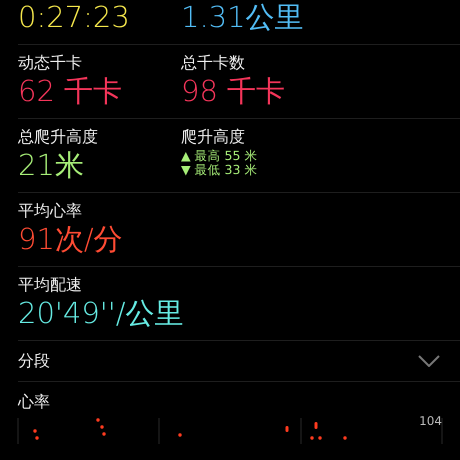 The image size is (460, 460). What do you see at coordinates (219, 156) in the screenshot?
I see `max-elevation: ▲ 最高 55 米` at bounding box center [219, 156].